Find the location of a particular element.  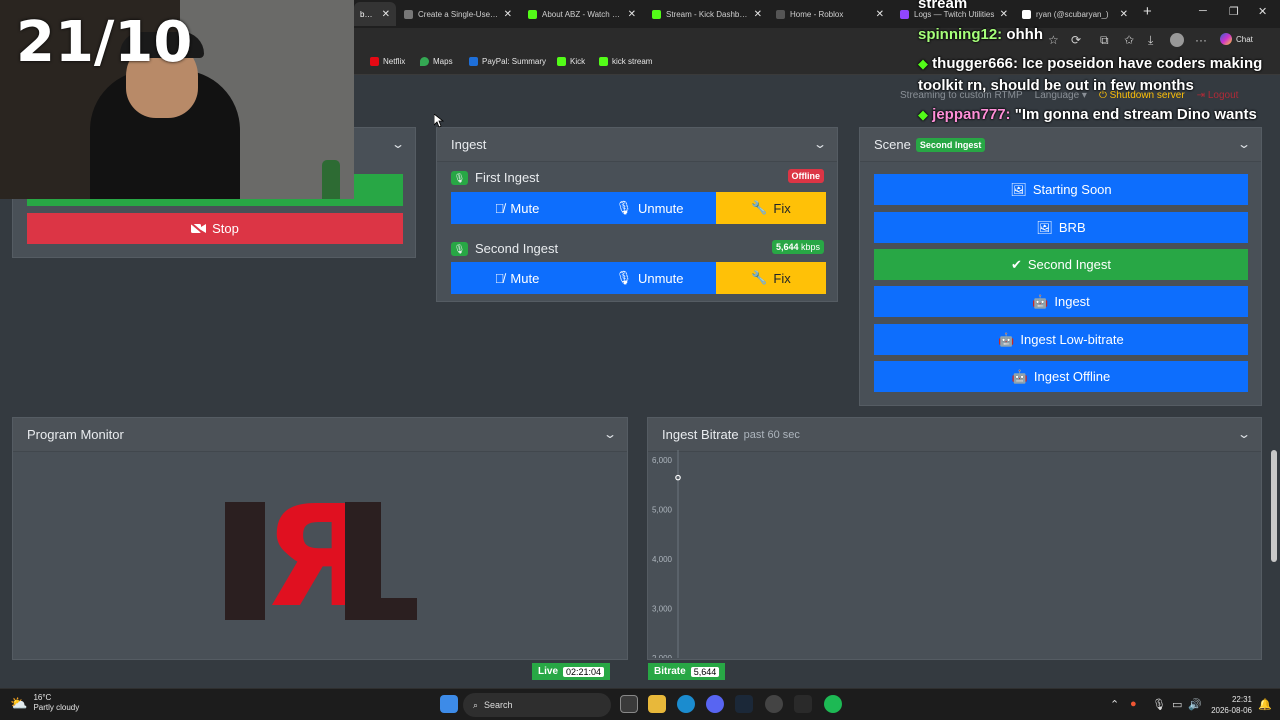

scene-label: BRB is located at coordinates (1072, 227).